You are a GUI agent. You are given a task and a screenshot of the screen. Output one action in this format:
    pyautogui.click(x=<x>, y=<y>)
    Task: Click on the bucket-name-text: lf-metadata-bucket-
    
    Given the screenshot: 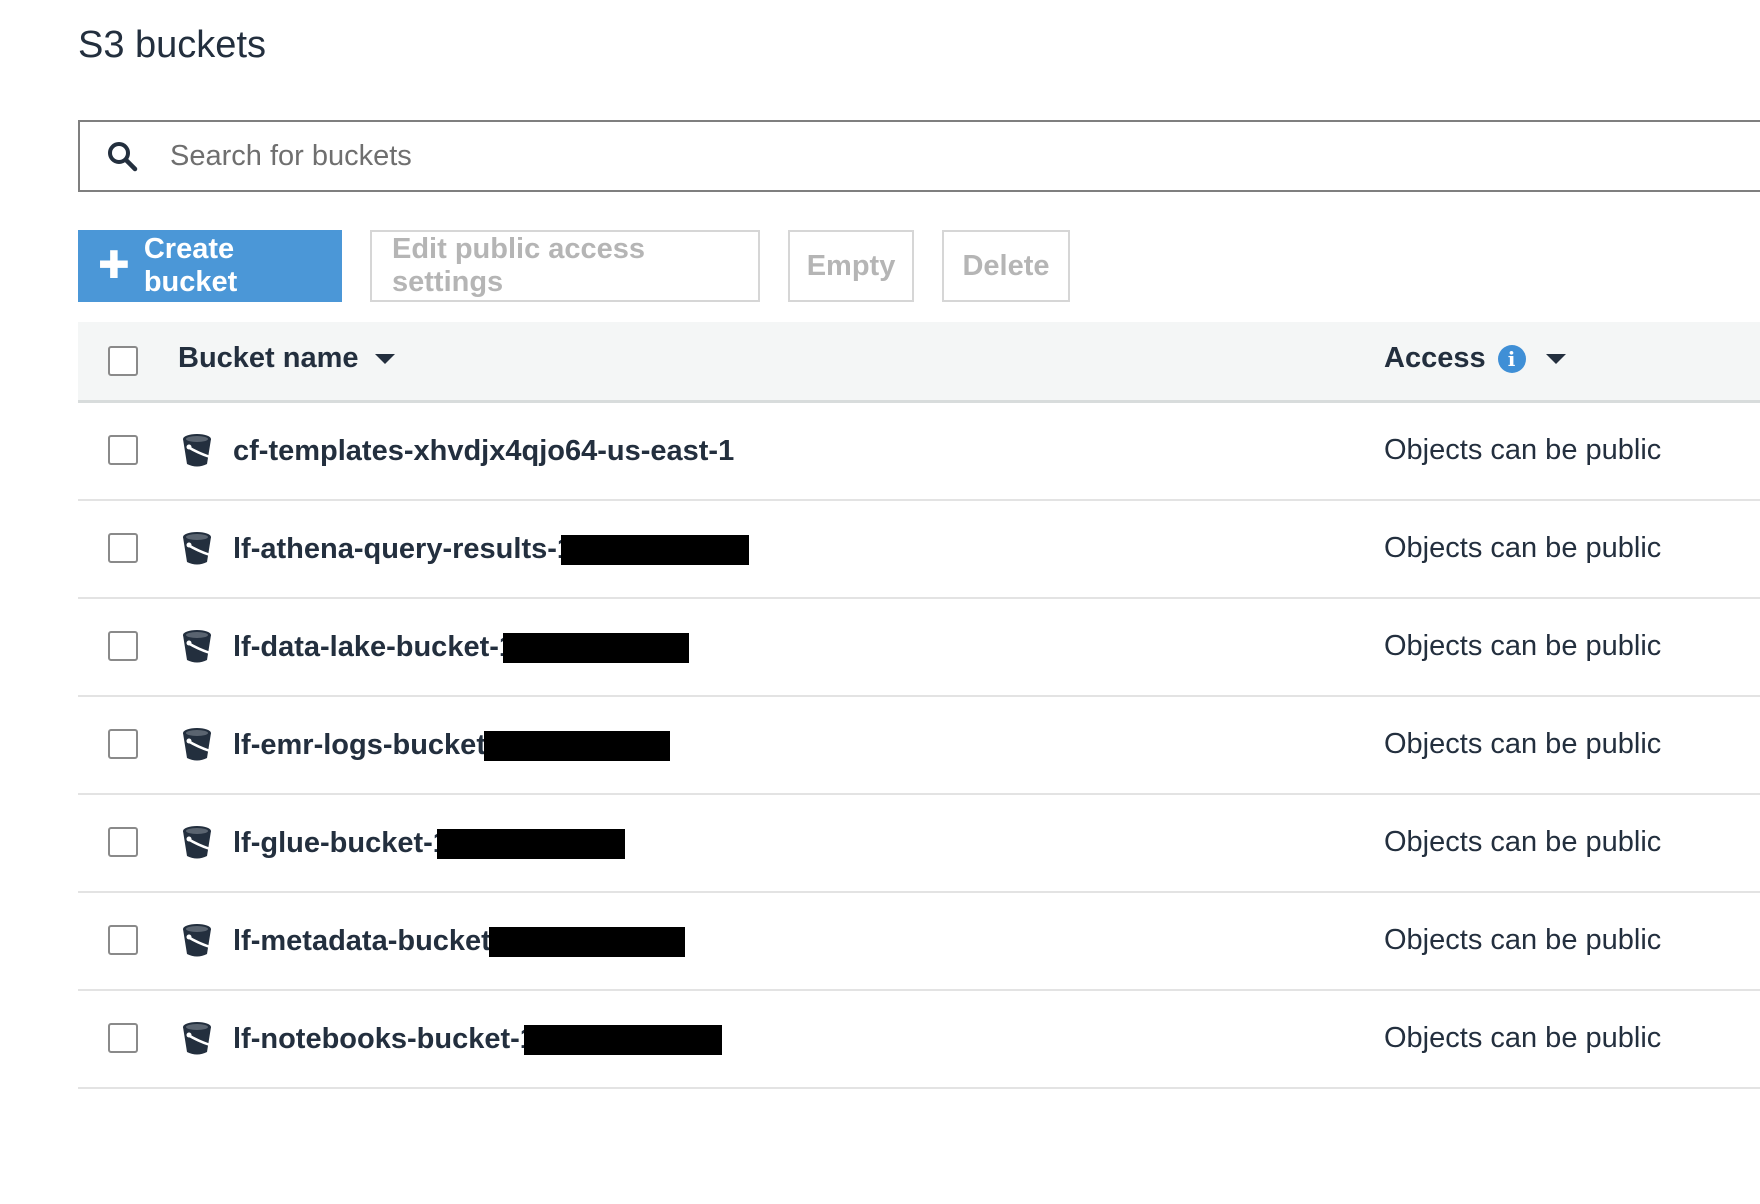 What is the action you would take?
    pyautogui.click(x=367, y=941)
    